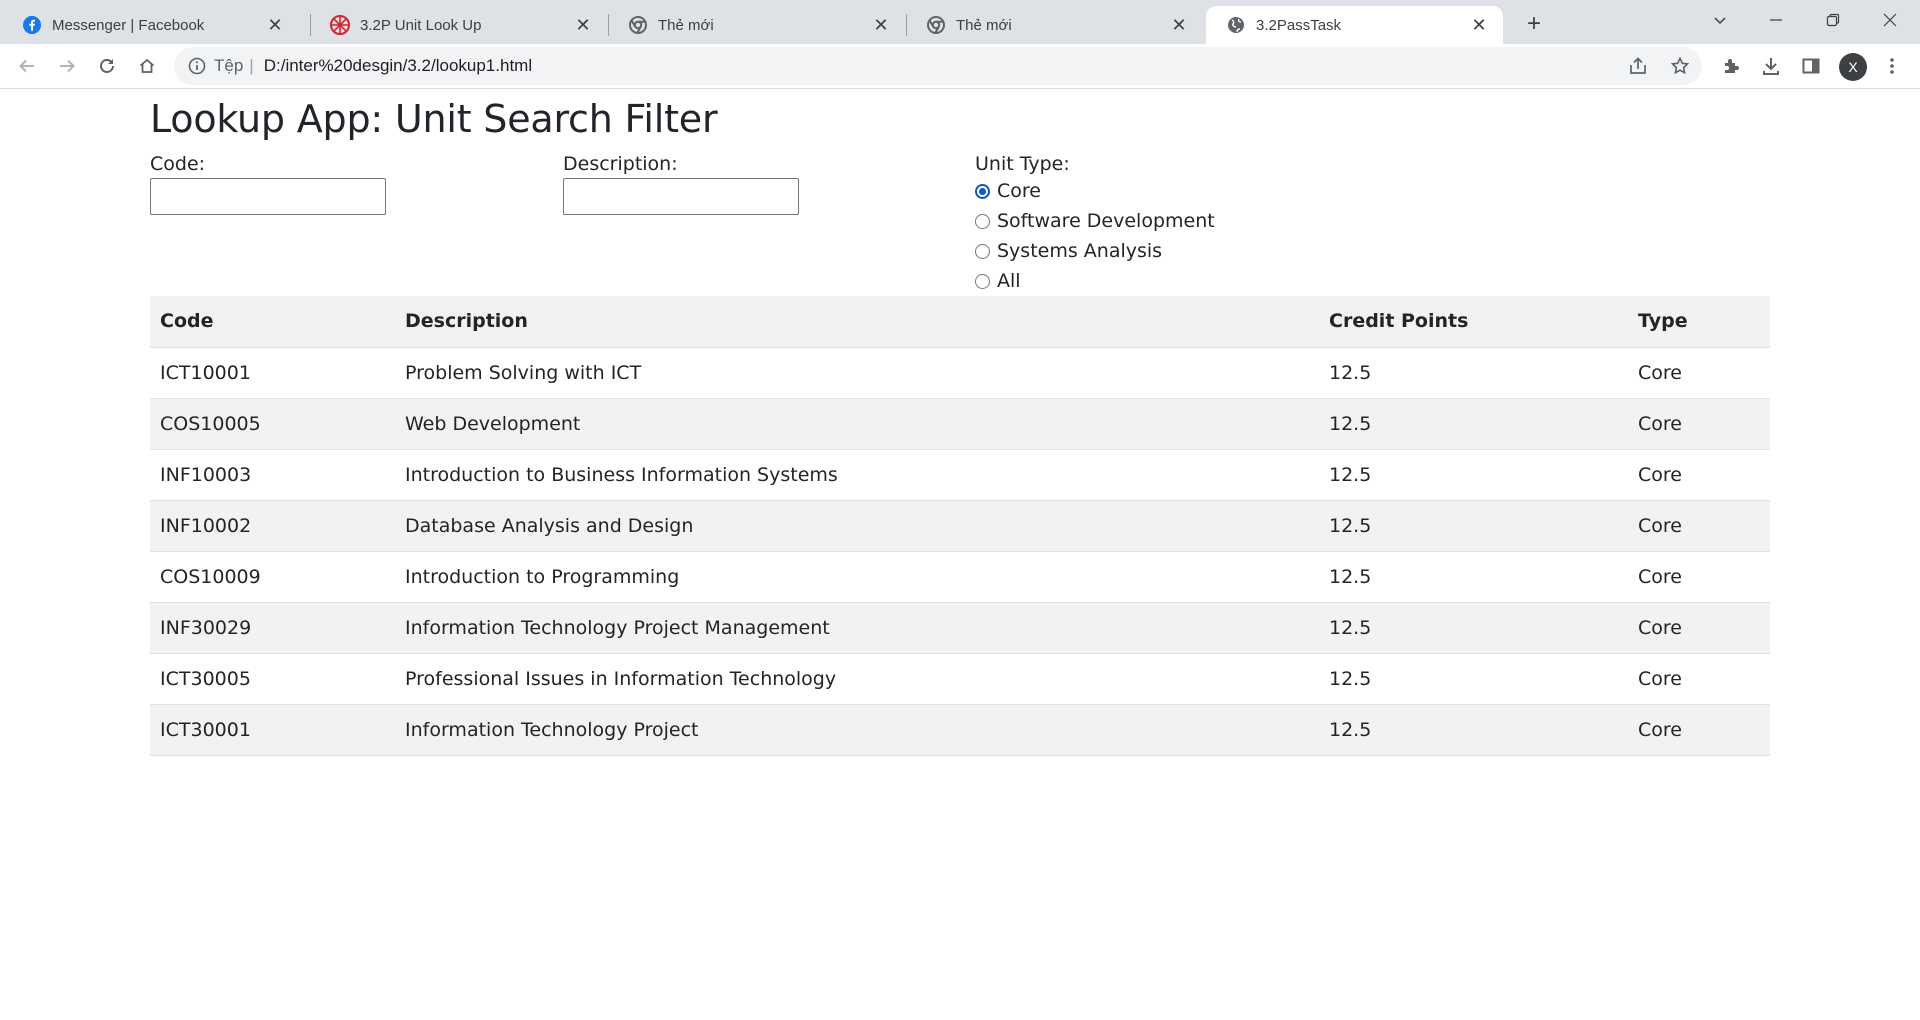  I want to click on description-input, so click(681, 196).